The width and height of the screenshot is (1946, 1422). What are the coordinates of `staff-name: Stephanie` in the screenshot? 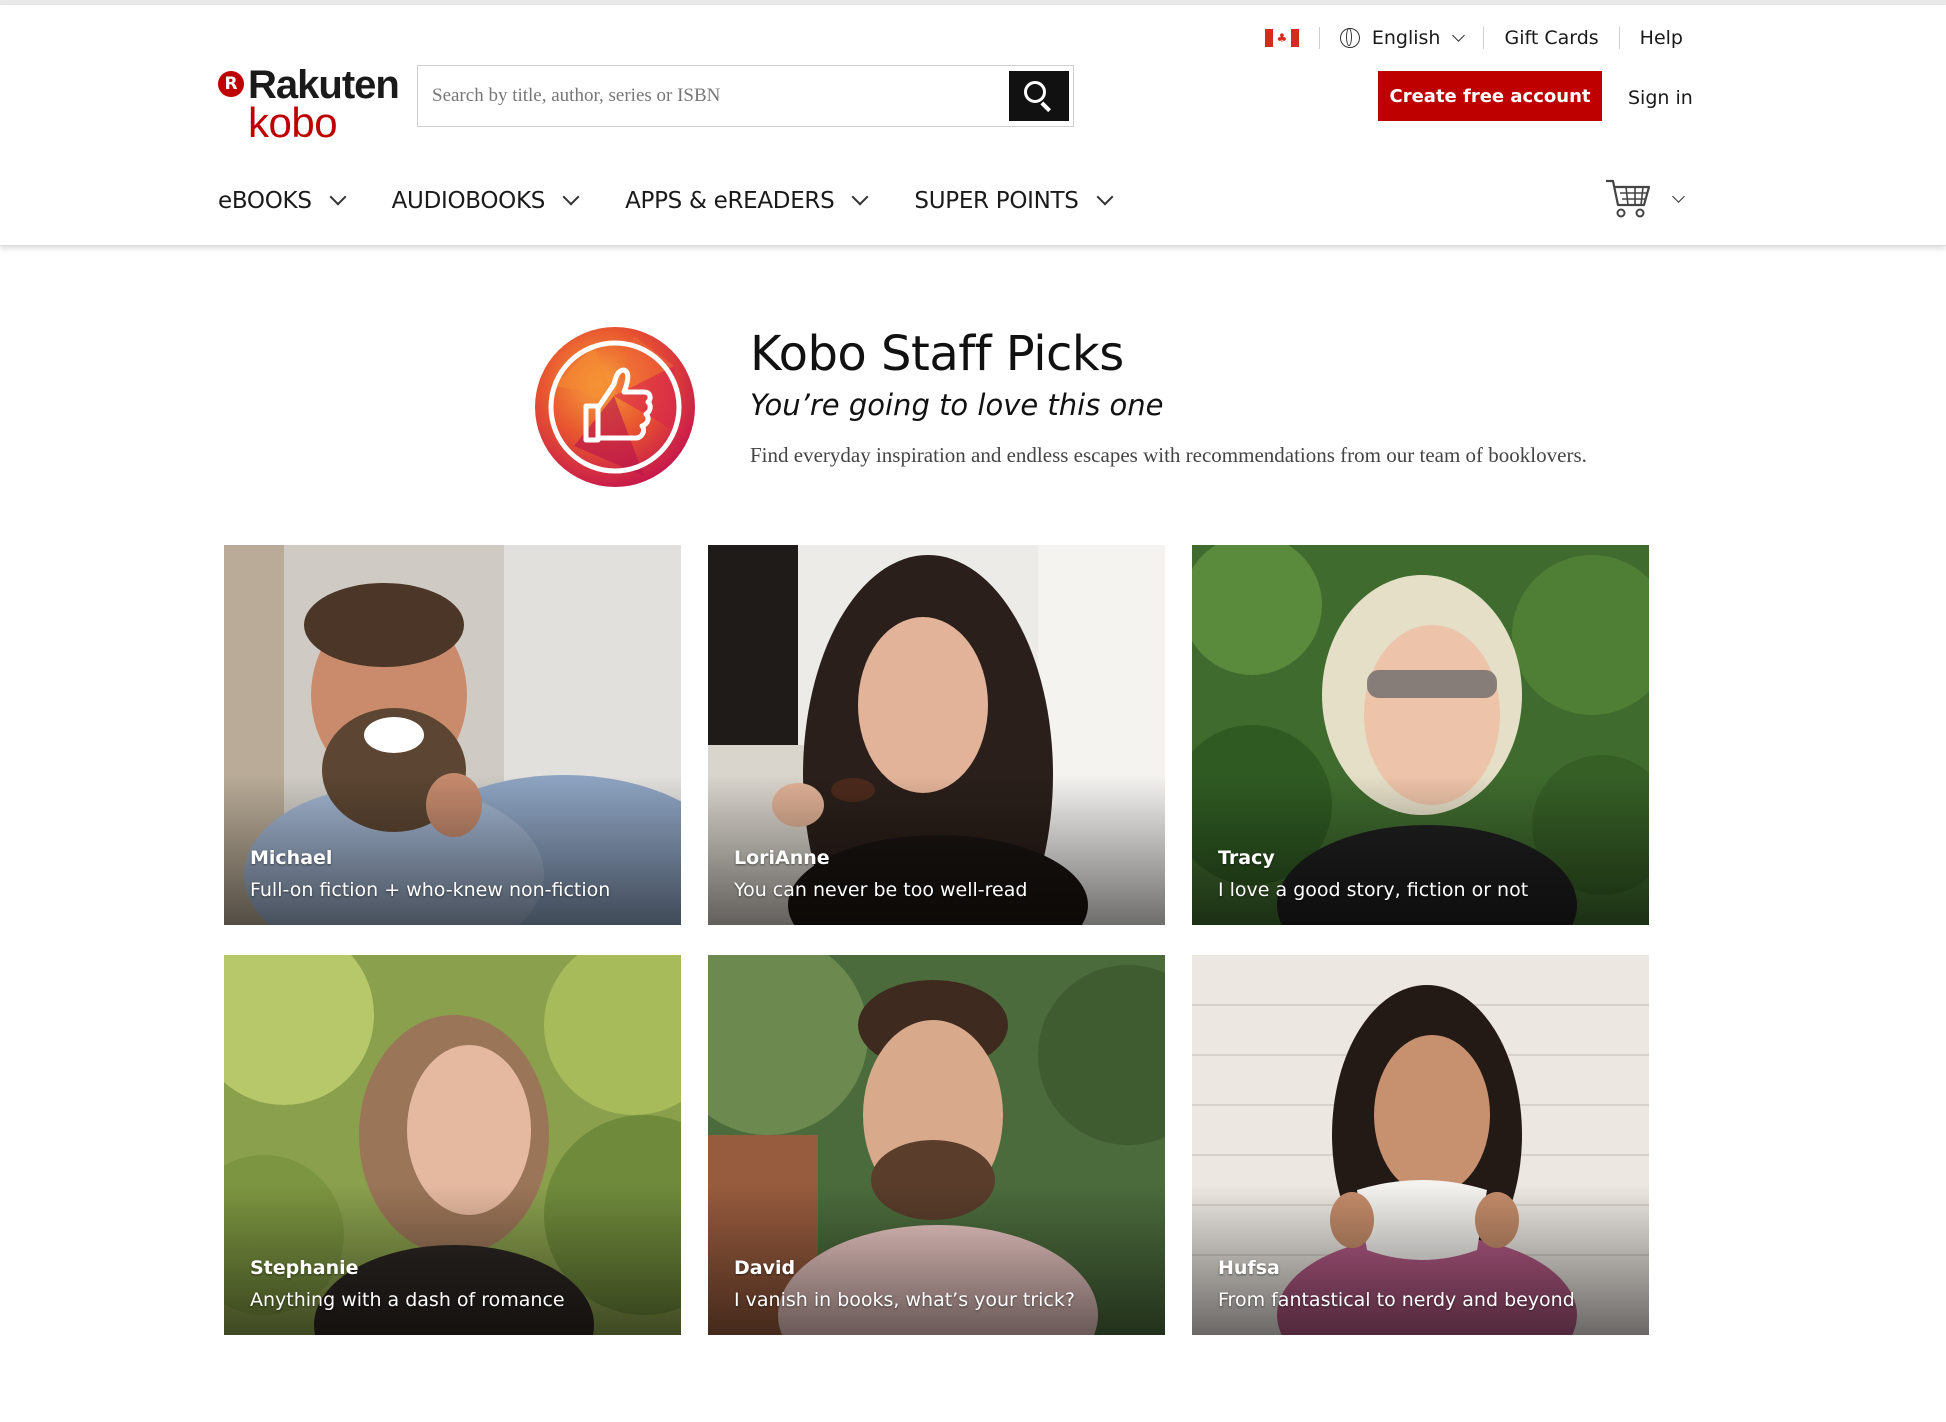 It's located at (304, 1268).